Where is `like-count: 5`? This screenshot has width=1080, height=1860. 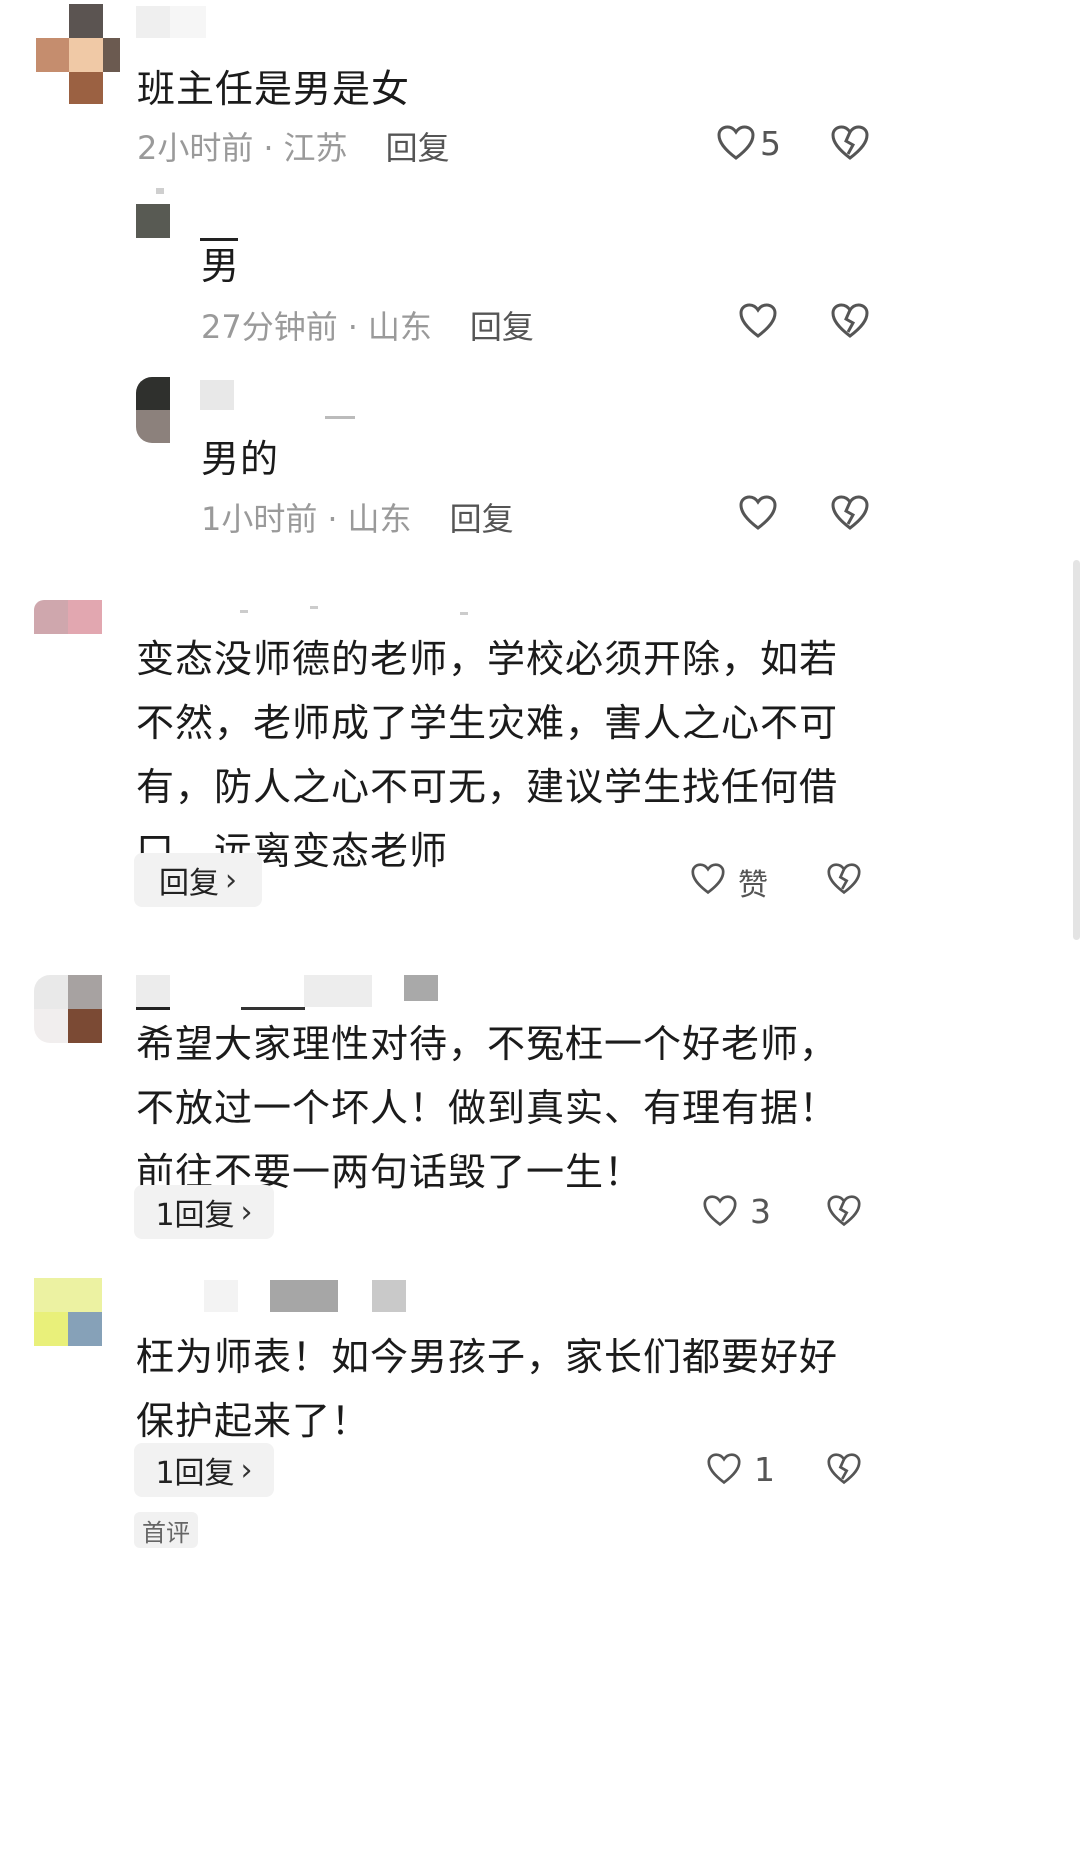 like-count: 5 is located at coordinates (770, 143).